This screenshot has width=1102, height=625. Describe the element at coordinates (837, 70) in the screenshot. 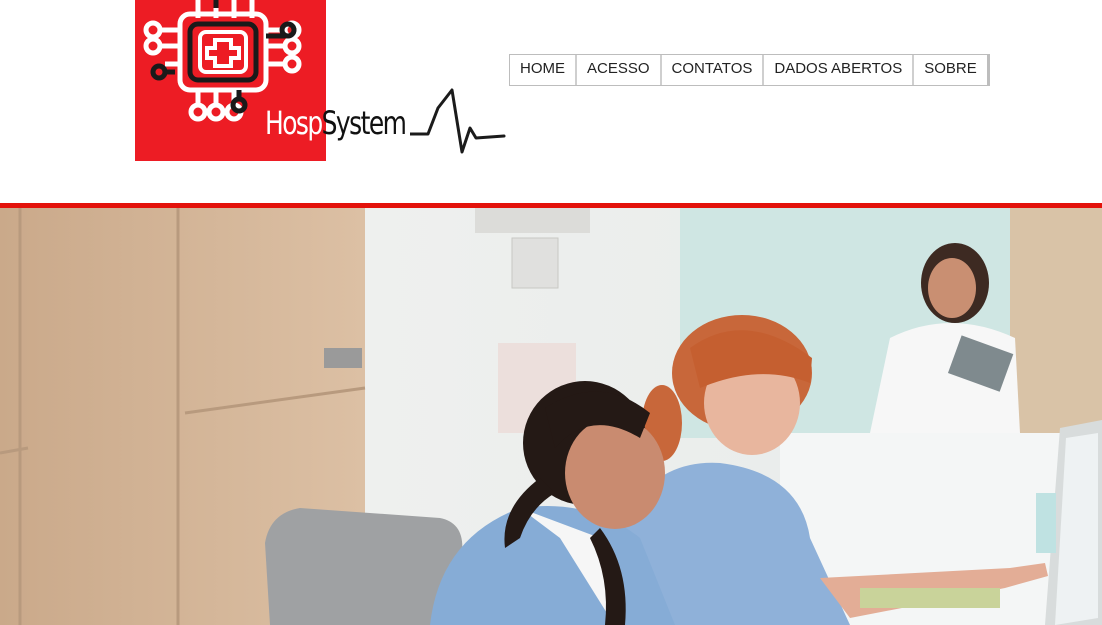

I see `nav-dados-abertos: DADOS ABERTOS` at that location.